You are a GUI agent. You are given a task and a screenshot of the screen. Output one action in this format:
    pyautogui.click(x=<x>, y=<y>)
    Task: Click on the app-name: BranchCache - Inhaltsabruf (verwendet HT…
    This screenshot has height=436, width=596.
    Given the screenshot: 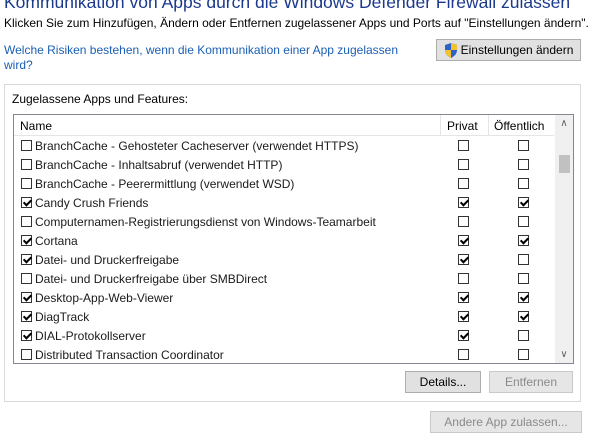 What is the action you would take?
    pyautogui.click(x=159, y=165)
    